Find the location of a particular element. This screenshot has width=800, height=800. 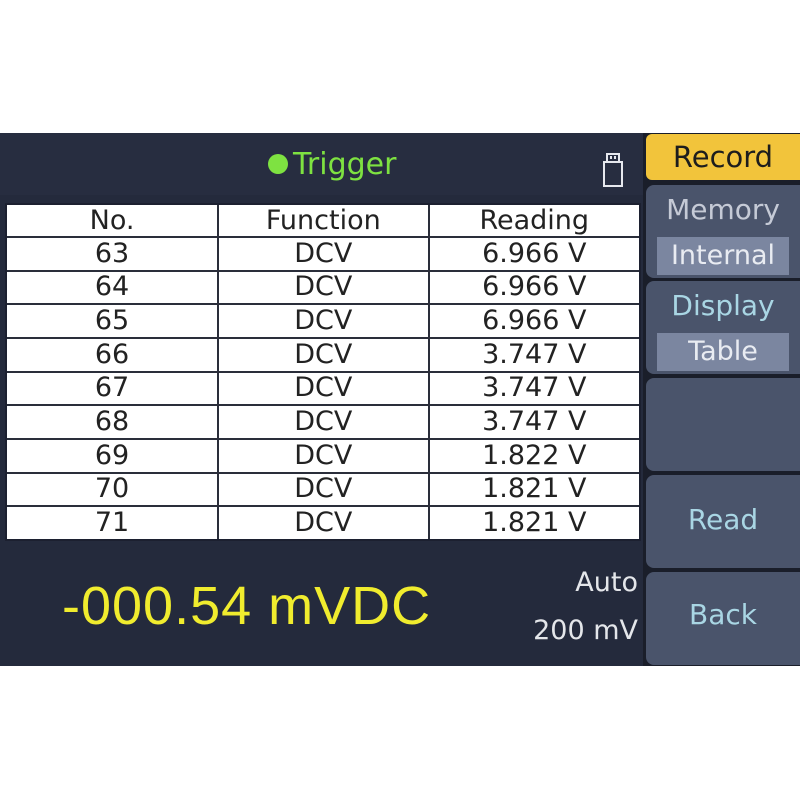

table-row: 68 DCV 3.747 V is located at coordinates (323, 422).